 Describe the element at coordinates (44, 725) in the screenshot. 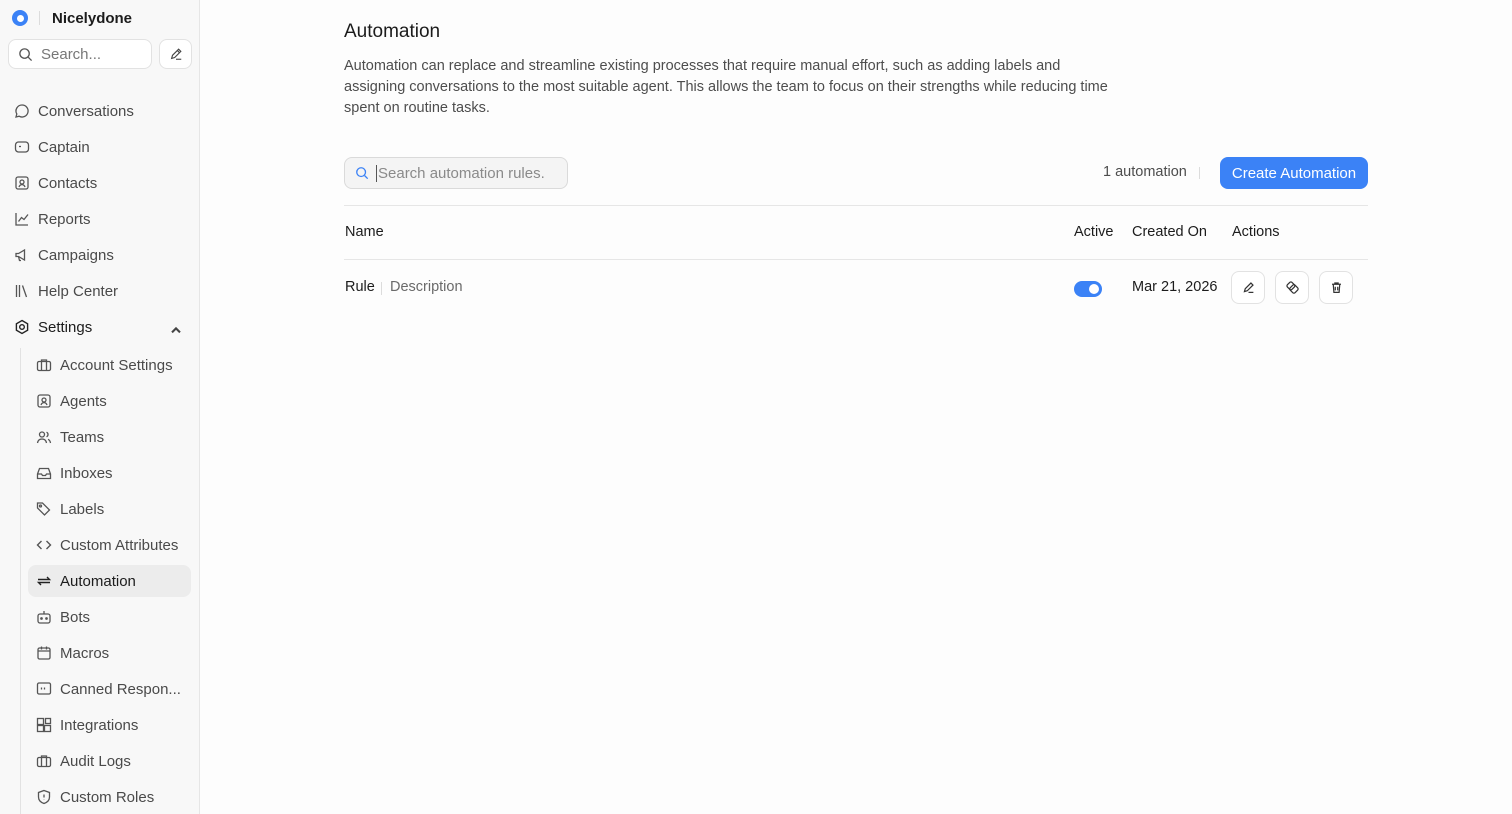

I see `blocks-icon` at that location.